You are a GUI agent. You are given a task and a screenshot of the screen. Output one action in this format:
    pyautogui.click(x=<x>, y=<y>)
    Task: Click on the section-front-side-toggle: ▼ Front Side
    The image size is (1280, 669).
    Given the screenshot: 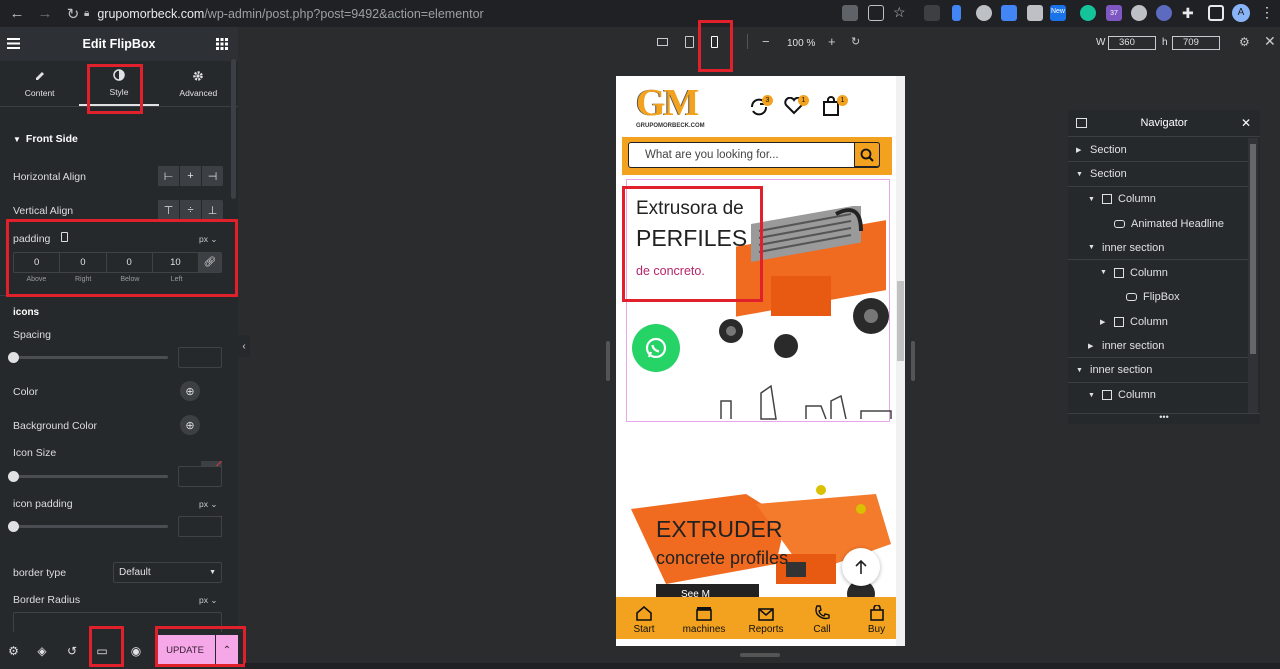 What is the action you would take?
    pyautogui.click(x=45, y=139)
    